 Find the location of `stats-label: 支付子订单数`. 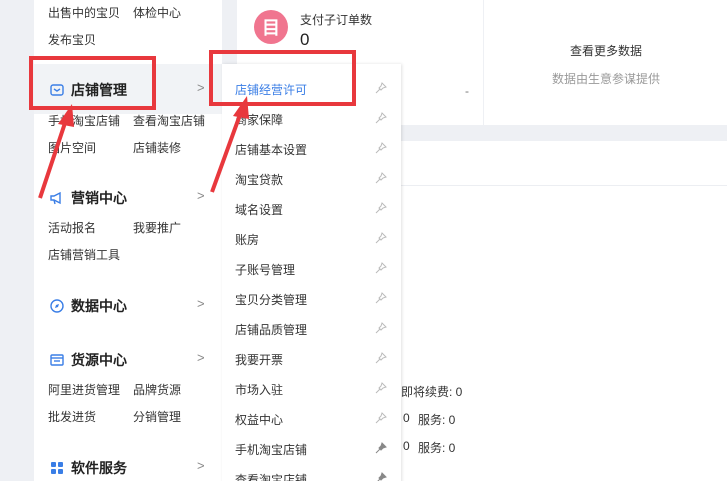

stats-label: 支付子订单数 is located at coordinates (336, 20).